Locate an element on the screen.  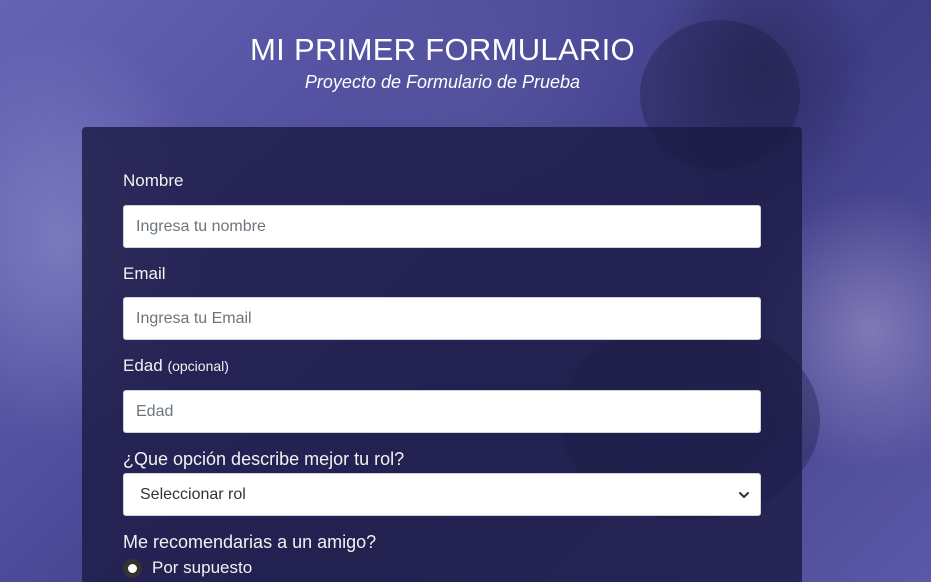
recommend-option: Por supuesto is located at coordinates (442, 568).